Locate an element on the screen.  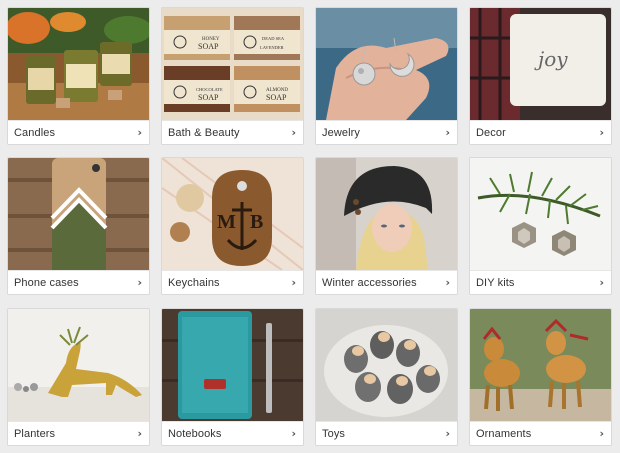
notebooks-image is located at coordinates (232, 365).